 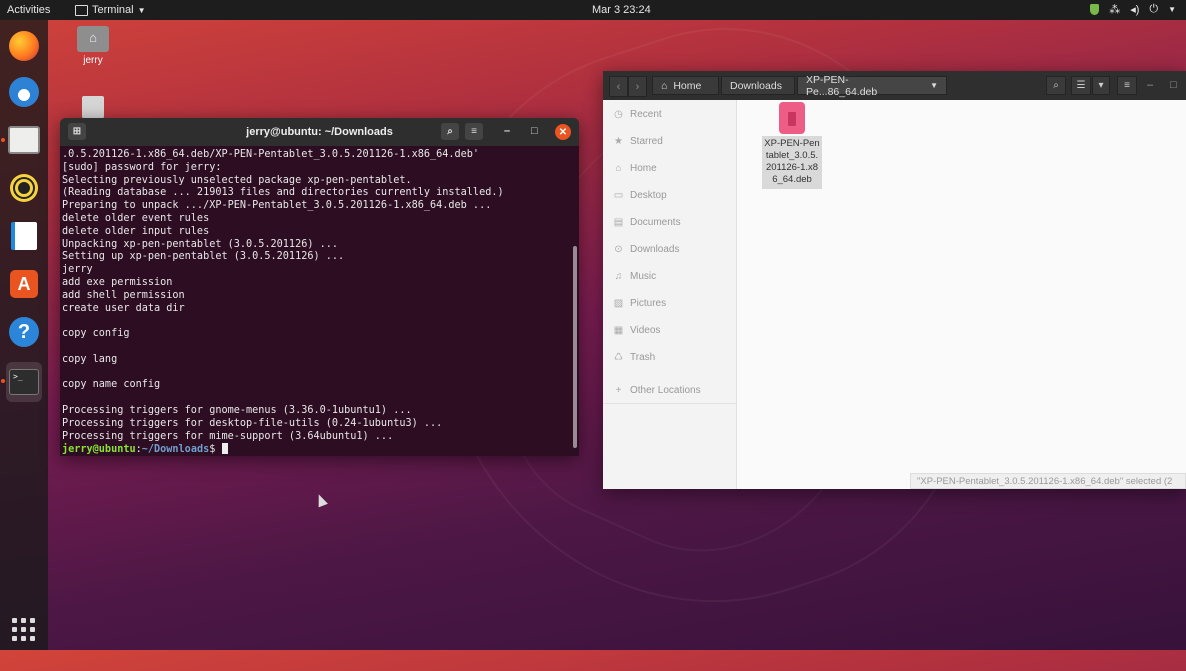 I want to click on breadcrumb-home: ⌂ Home, so click(x=685, y=85).